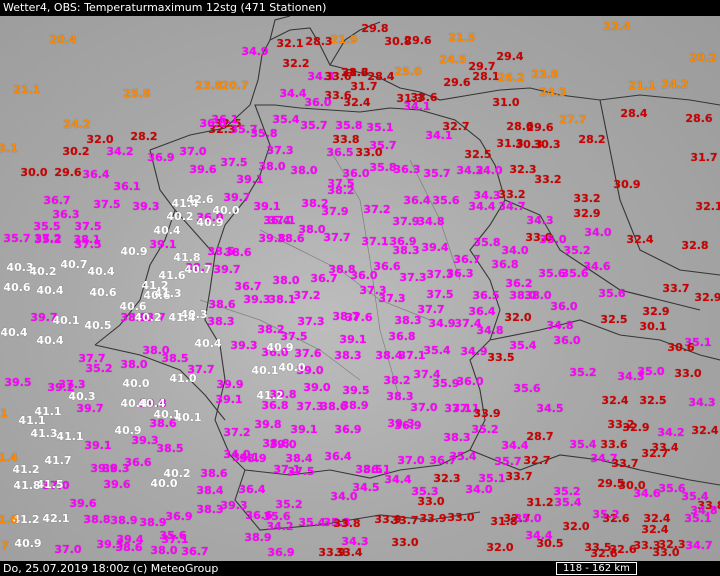  I want to click on station-value: 41.1, so click(32, 420).